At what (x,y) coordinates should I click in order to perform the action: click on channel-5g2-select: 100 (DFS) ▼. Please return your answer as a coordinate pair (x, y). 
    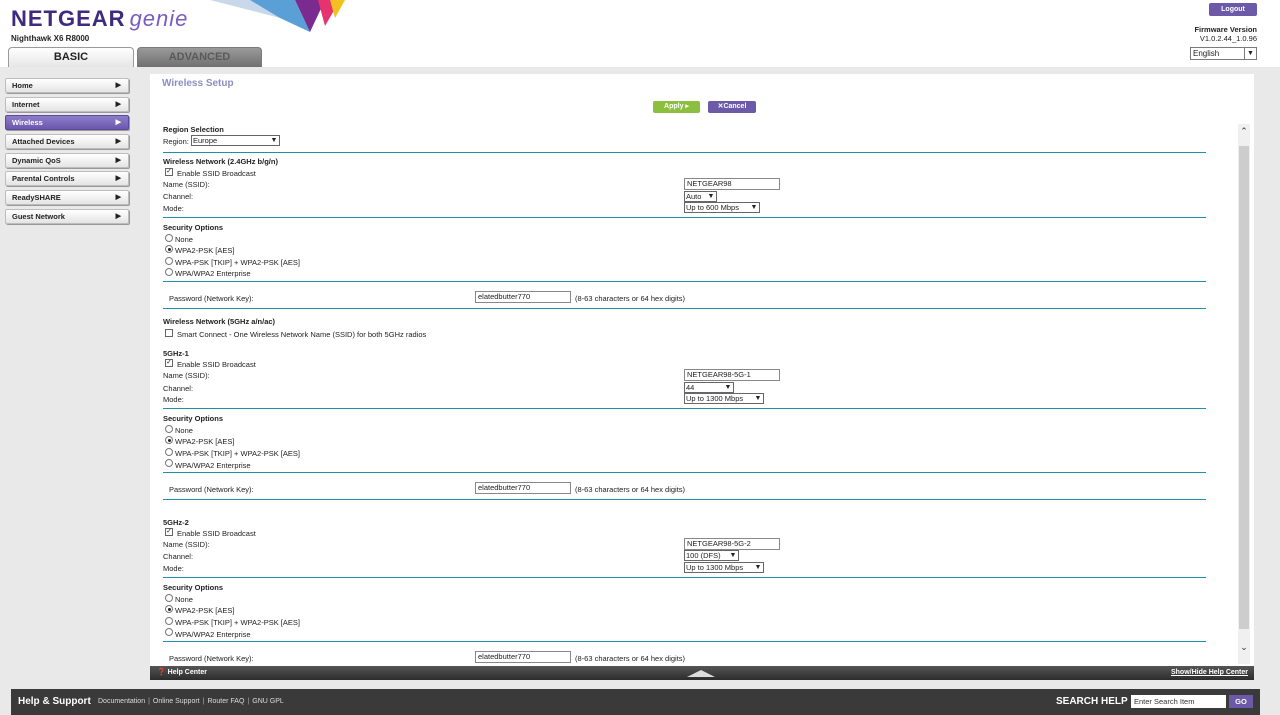
    Looking at the image, I should click on (711, 555).